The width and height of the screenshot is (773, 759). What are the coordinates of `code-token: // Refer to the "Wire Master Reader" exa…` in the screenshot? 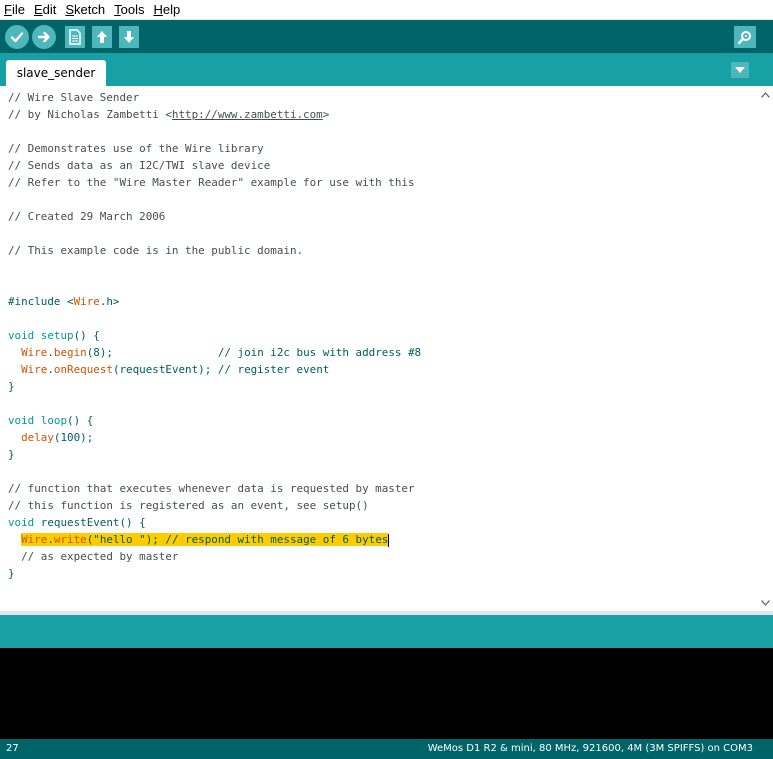 It's located at (211, 182).